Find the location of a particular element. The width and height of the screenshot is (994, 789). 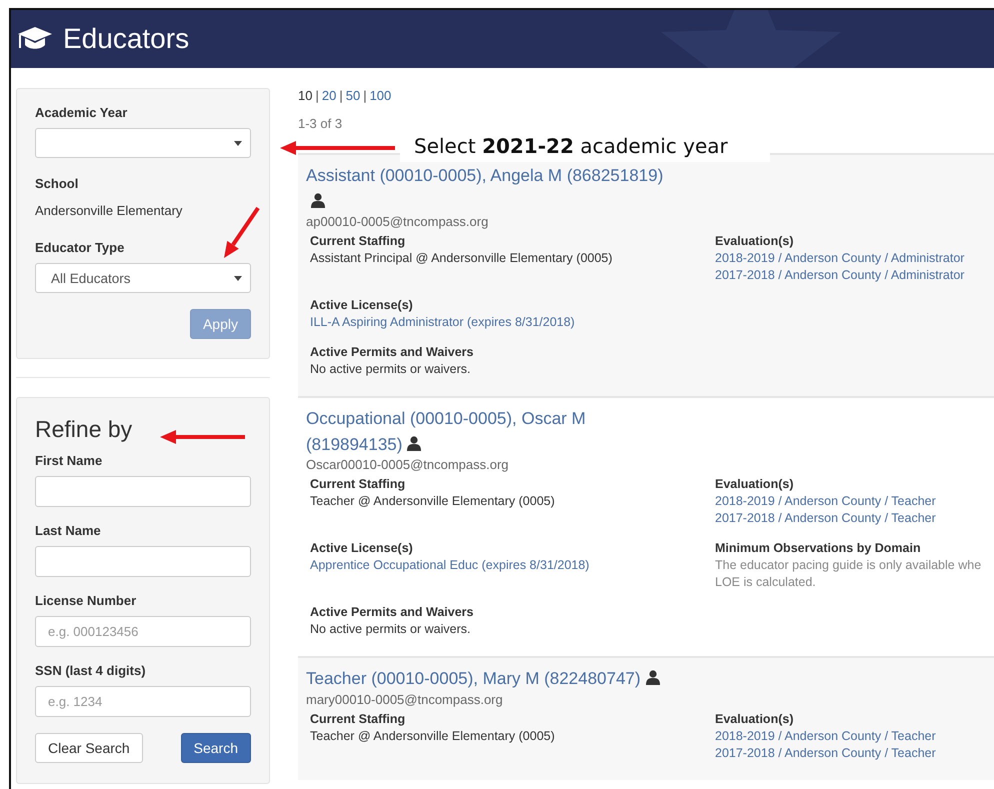

educator-name-link: Teacher (00010-0005), Mary M (822480747) is located at coordinates (488, 679).